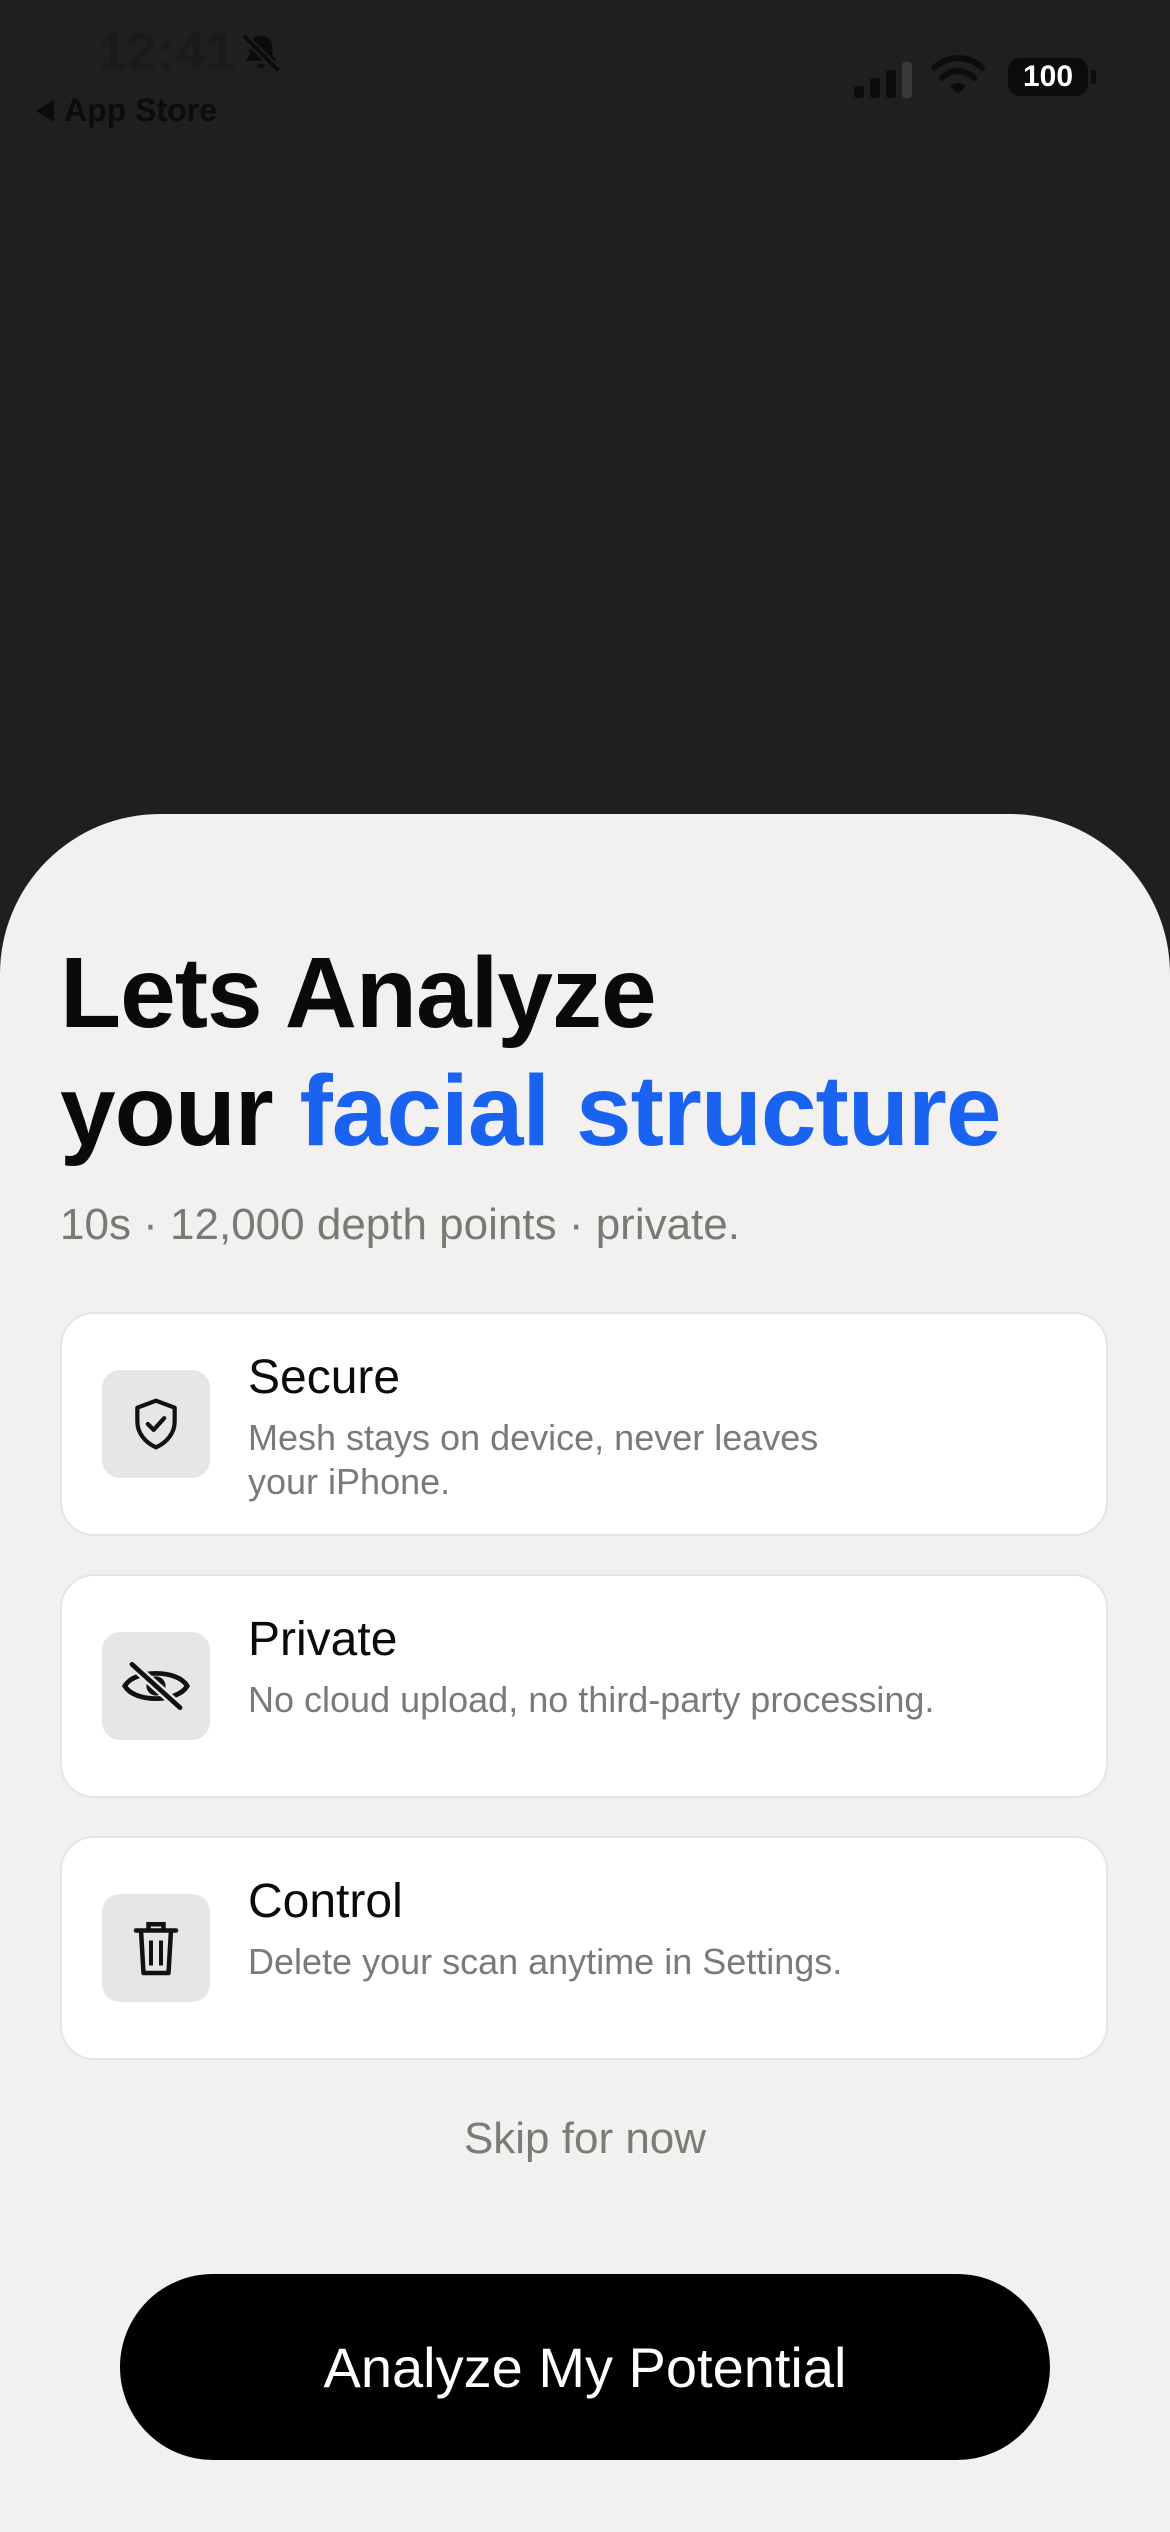 Image resolution: width=1170 pixels, height=2532 pixels. What do you see at coordinates (590, 1052) in the screenshot?
I see `page-title: Lets Analyze your facial structure` at bounding box center [590, 1052].